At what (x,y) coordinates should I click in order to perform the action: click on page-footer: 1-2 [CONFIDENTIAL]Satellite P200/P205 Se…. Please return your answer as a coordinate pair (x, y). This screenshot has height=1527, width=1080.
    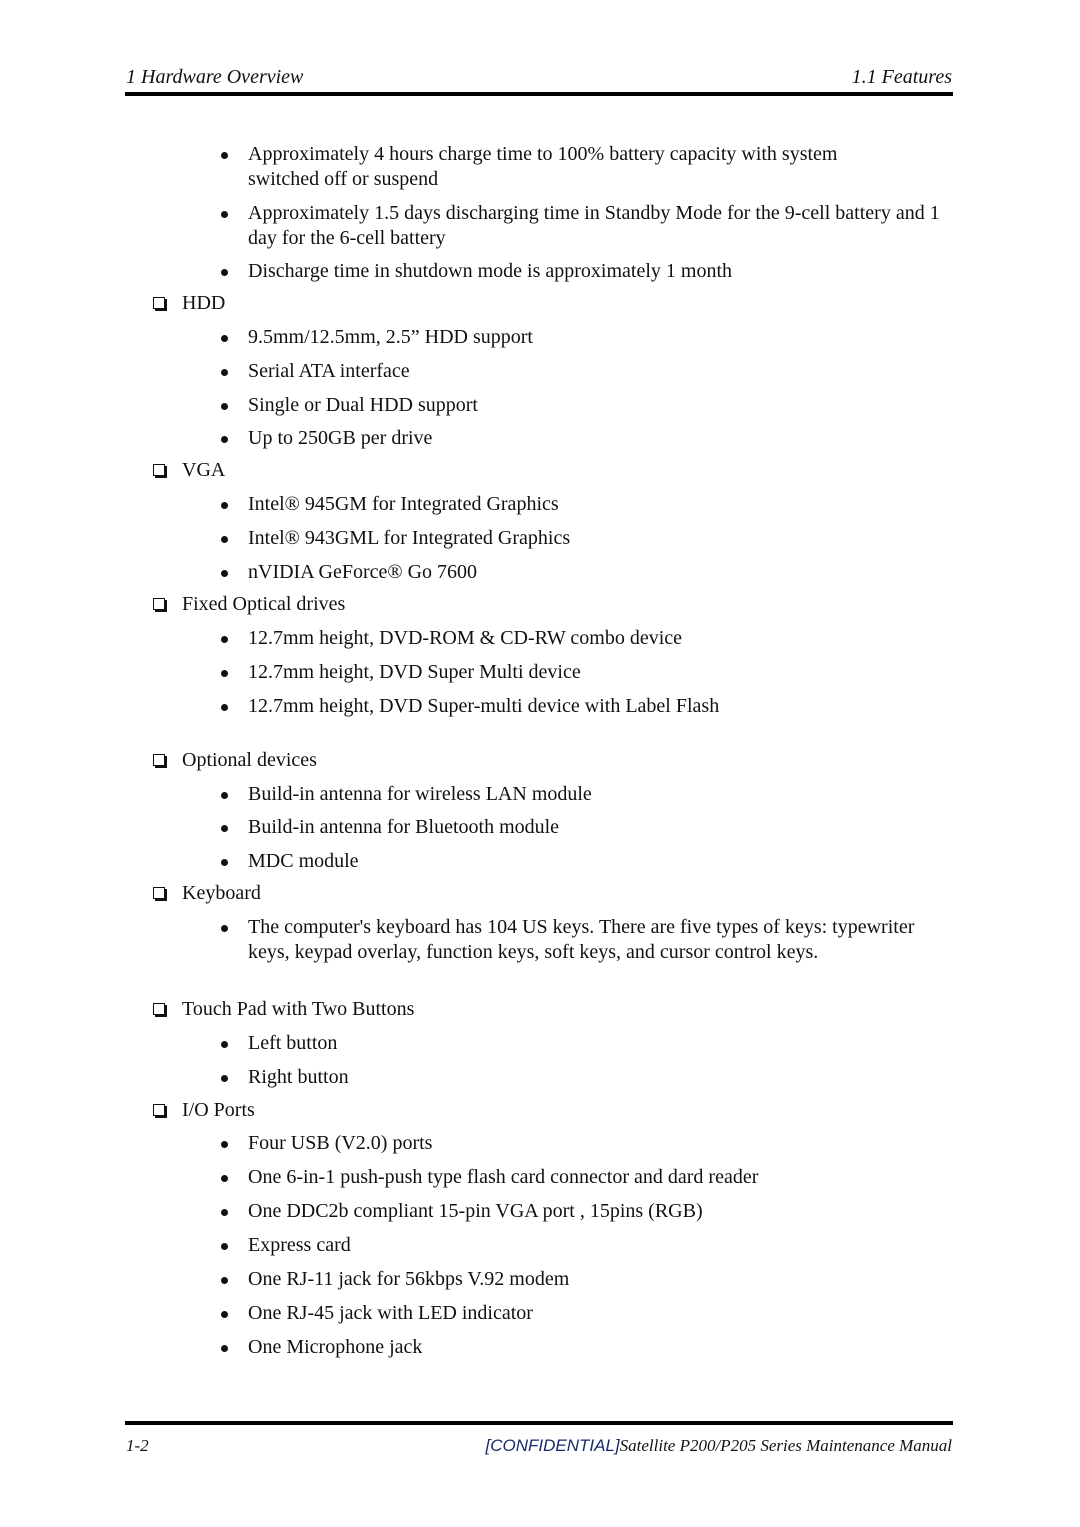
    Looking at the image, I should click on (539, 1448).